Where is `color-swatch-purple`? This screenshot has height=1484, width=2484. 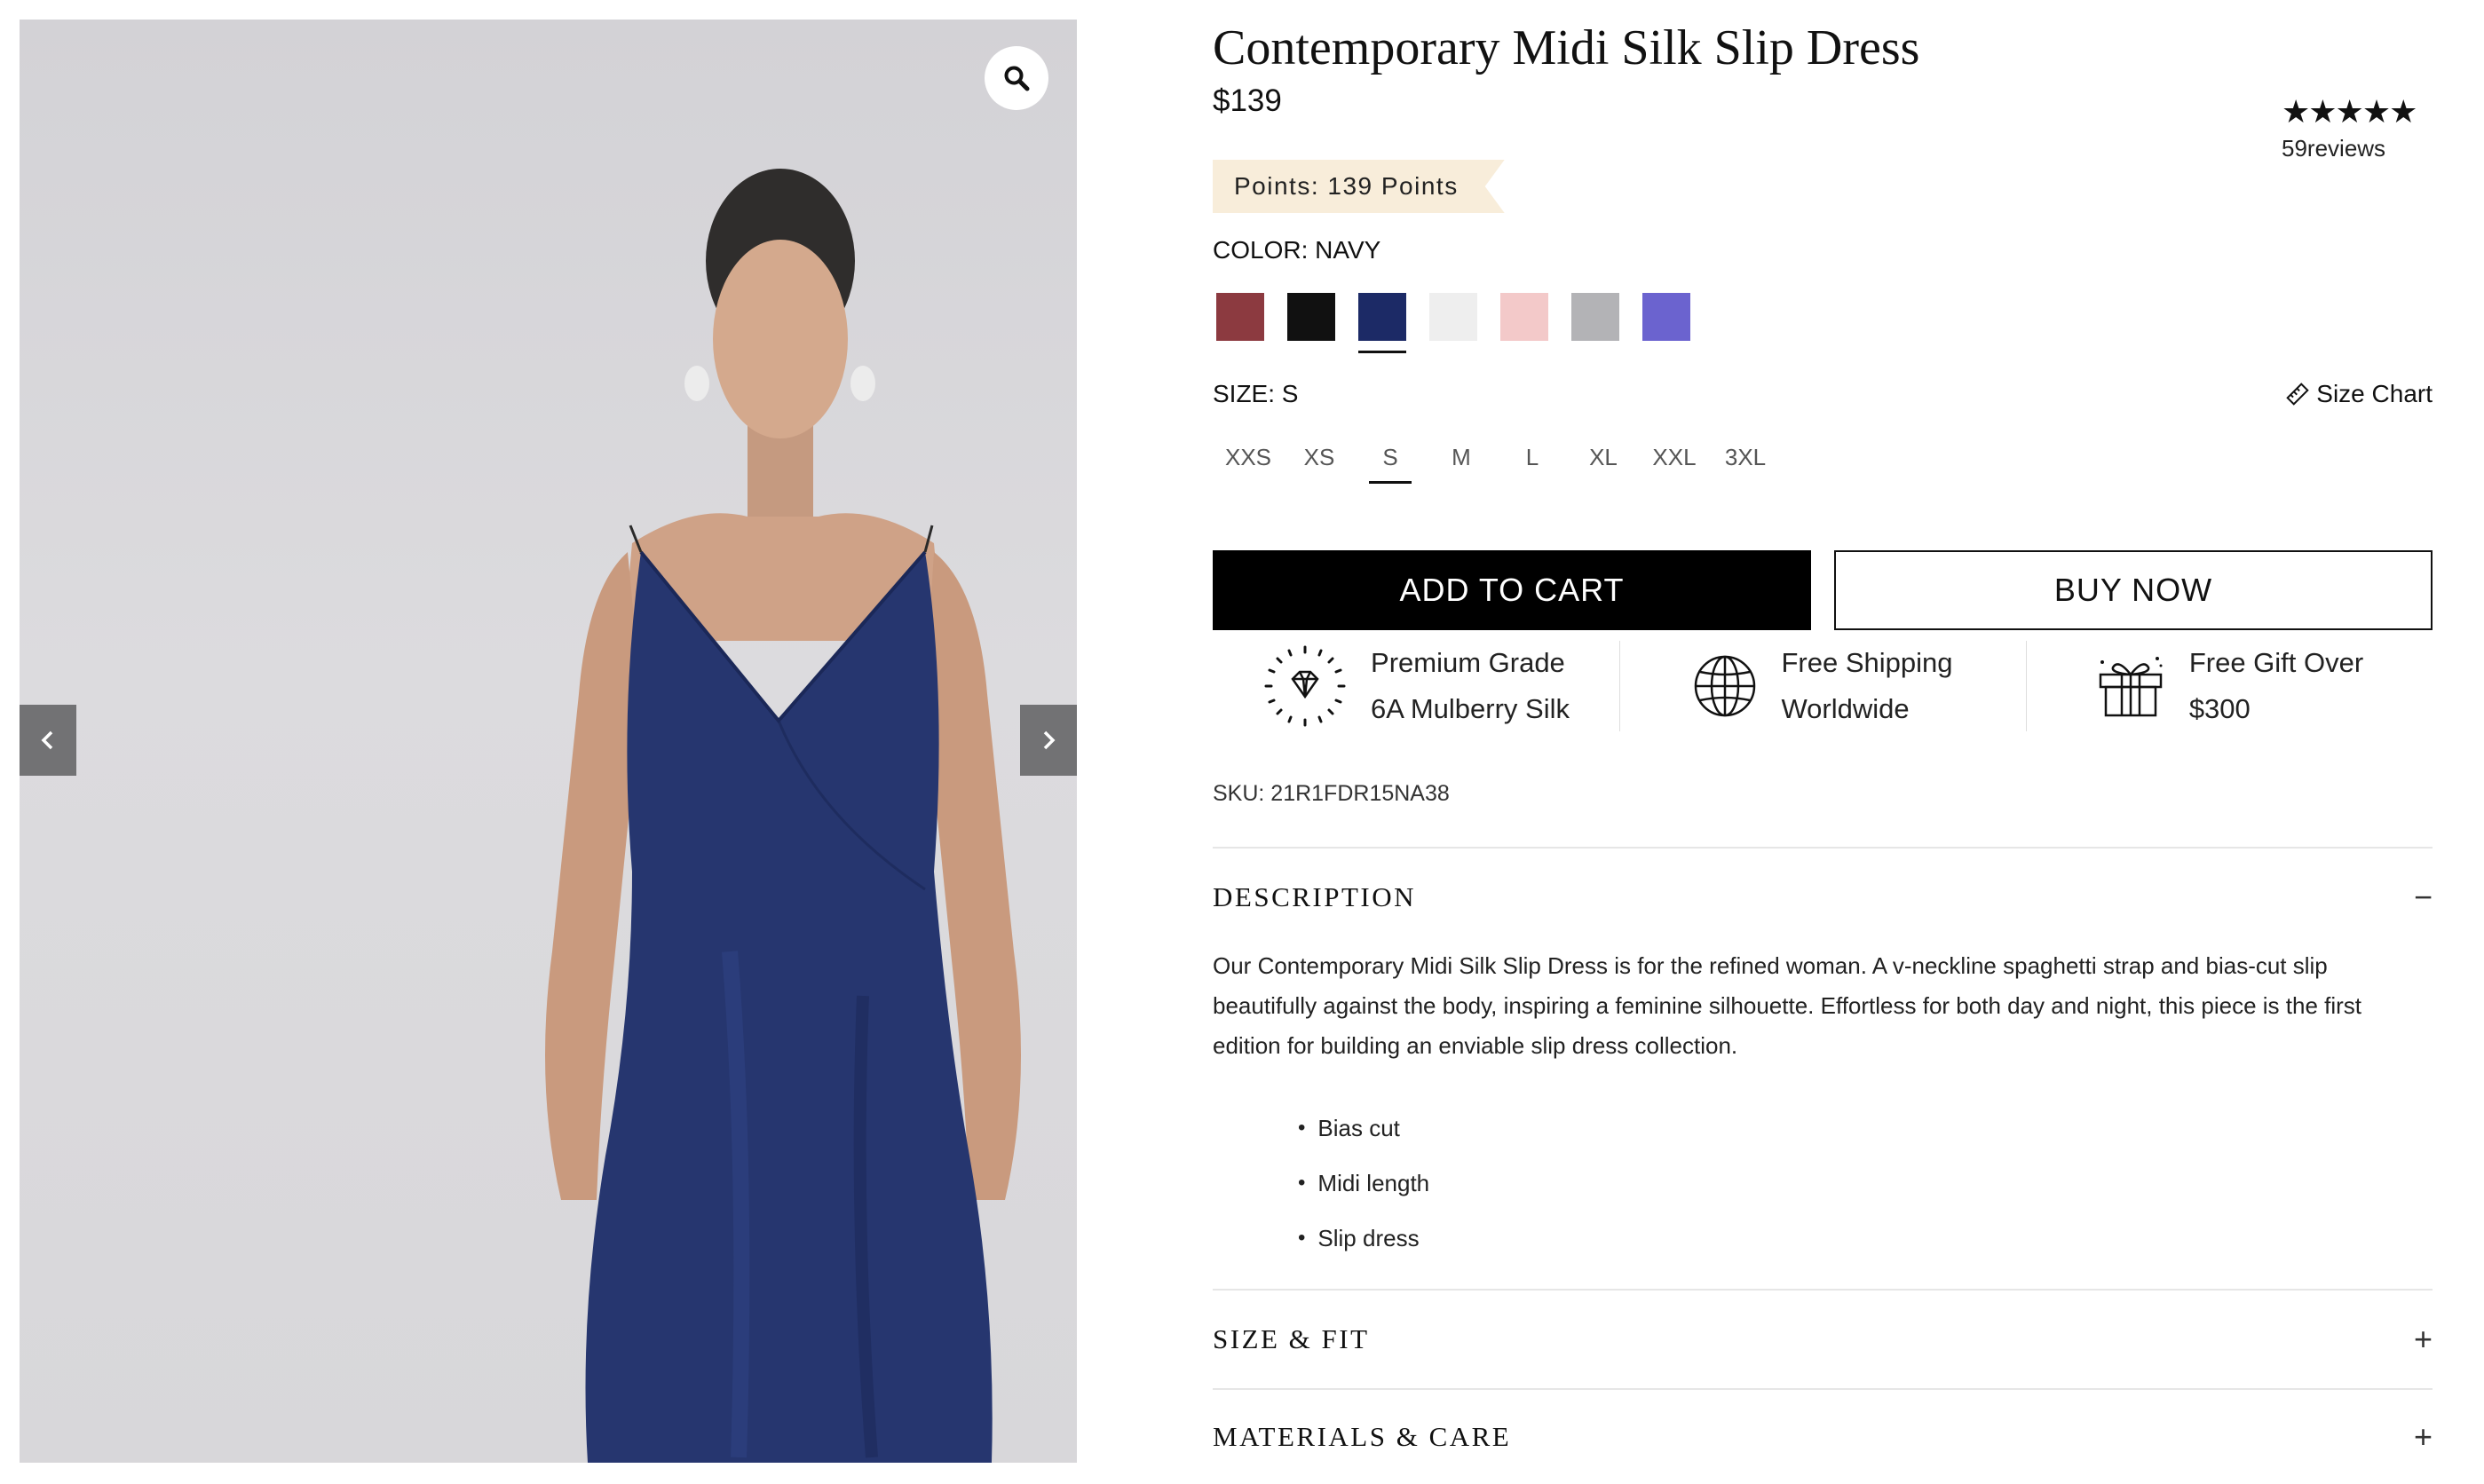
color-swatch-purple is located at coordinates (1666, 317).